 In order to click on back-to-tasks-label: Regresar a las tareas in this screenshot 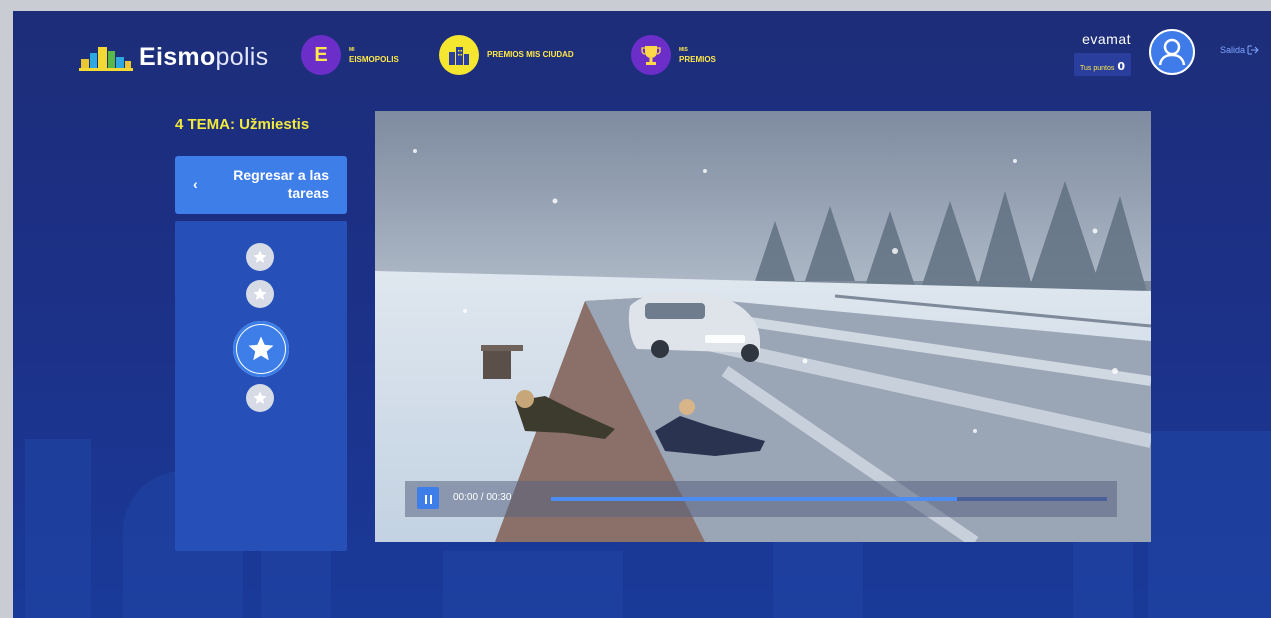, I will do `click(281, 184)`.